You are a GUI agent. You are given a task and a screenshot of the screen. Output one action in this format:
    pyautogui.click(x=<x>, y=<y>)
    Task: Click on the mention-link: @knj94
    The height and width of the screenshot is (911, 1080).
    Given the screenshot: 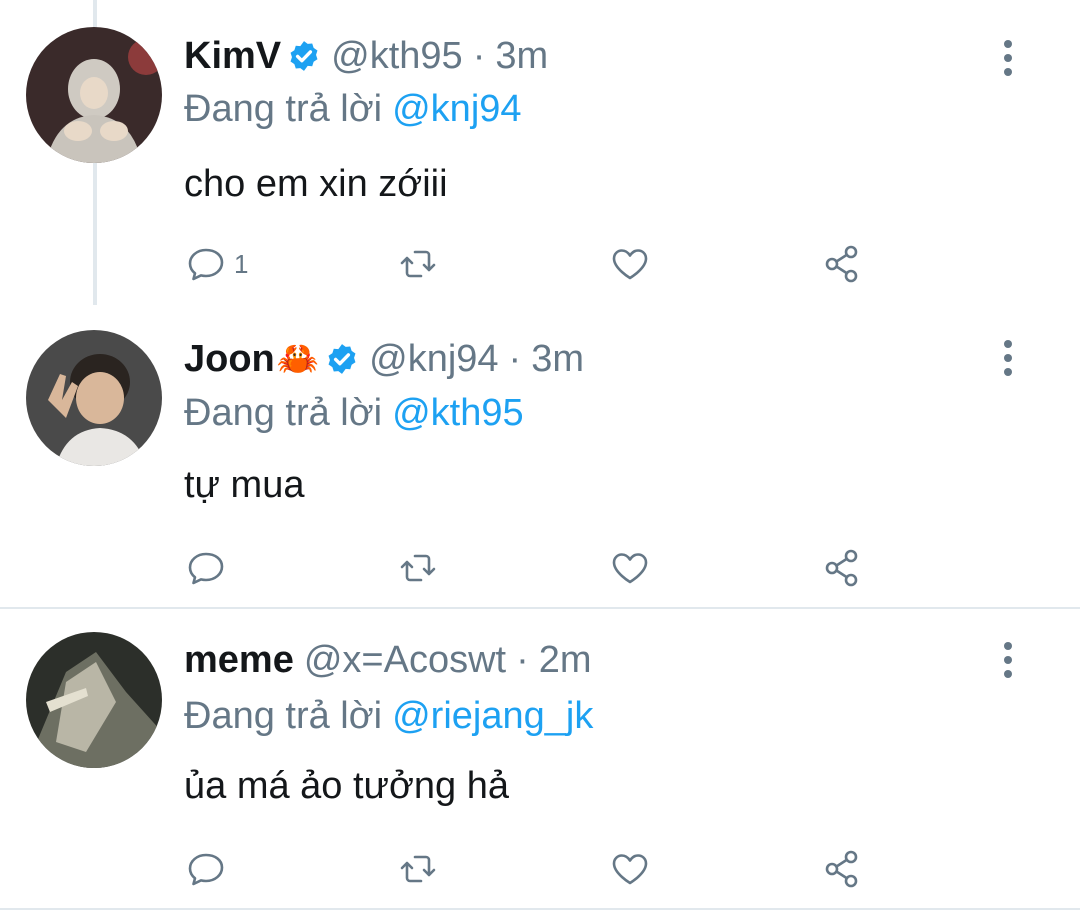 What is the action you would take?
    pyautogui.click(x=456, y=109)
    